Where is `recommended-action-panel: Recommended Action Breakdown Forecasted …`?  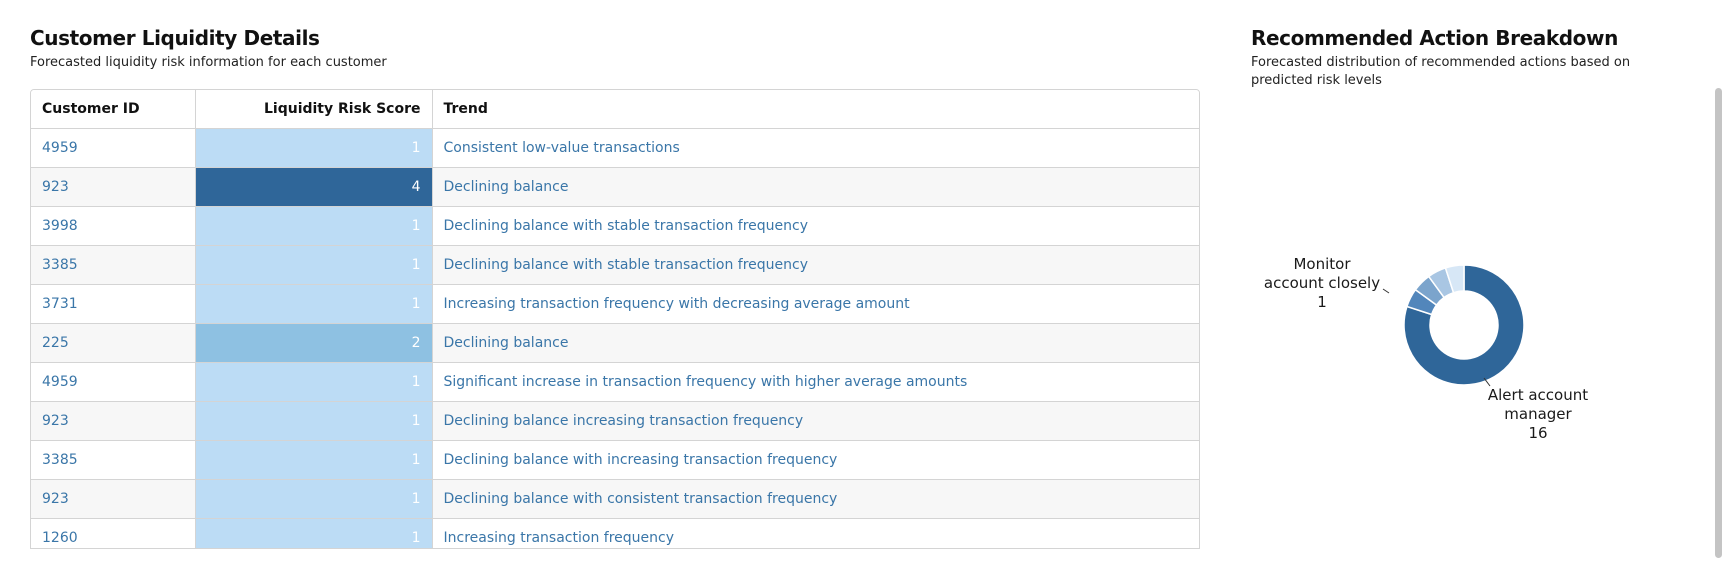
recommended-action-panel: Recommended Action Breakdown Forecasted … is located at coordinates (1451, 57).